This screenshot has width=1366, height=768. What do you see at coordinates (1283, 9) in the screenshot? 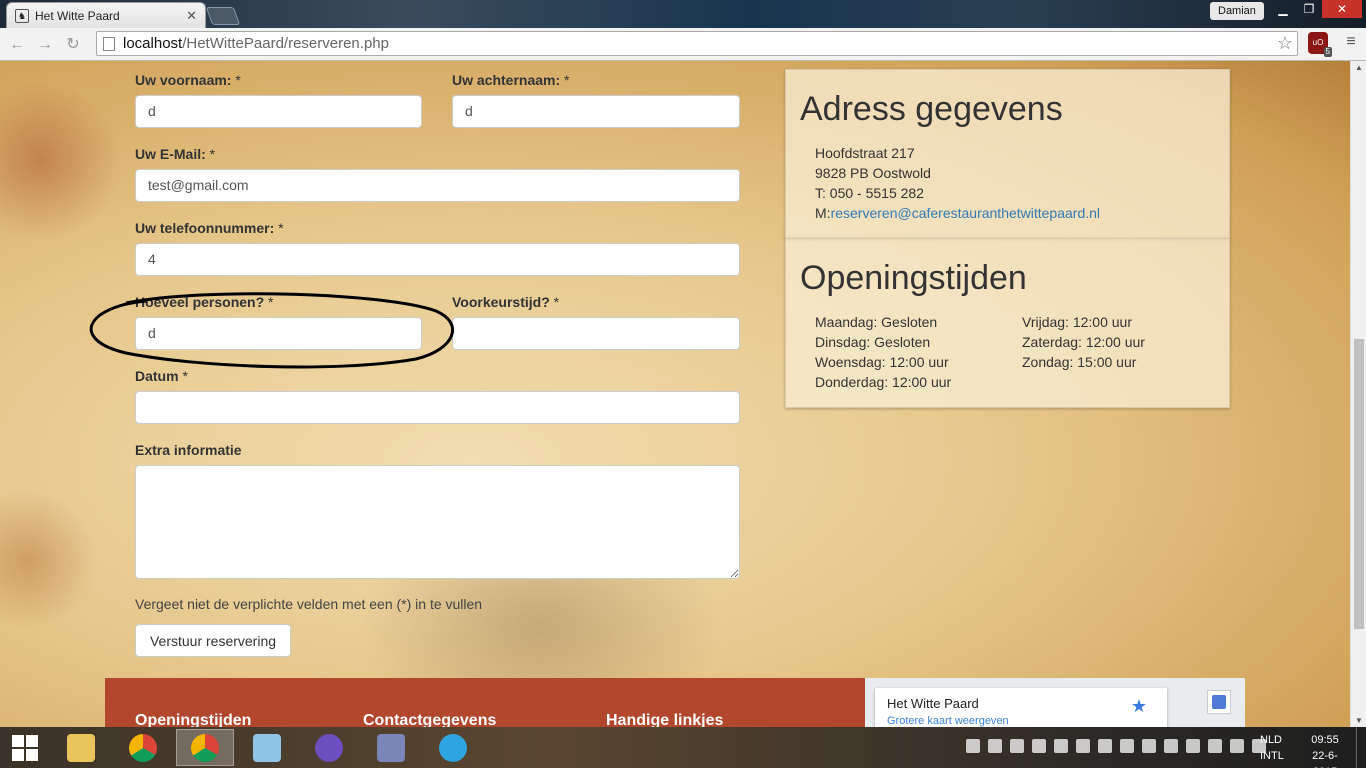
I see `minimize-button: ▁` at bounding box center [1283, 9].